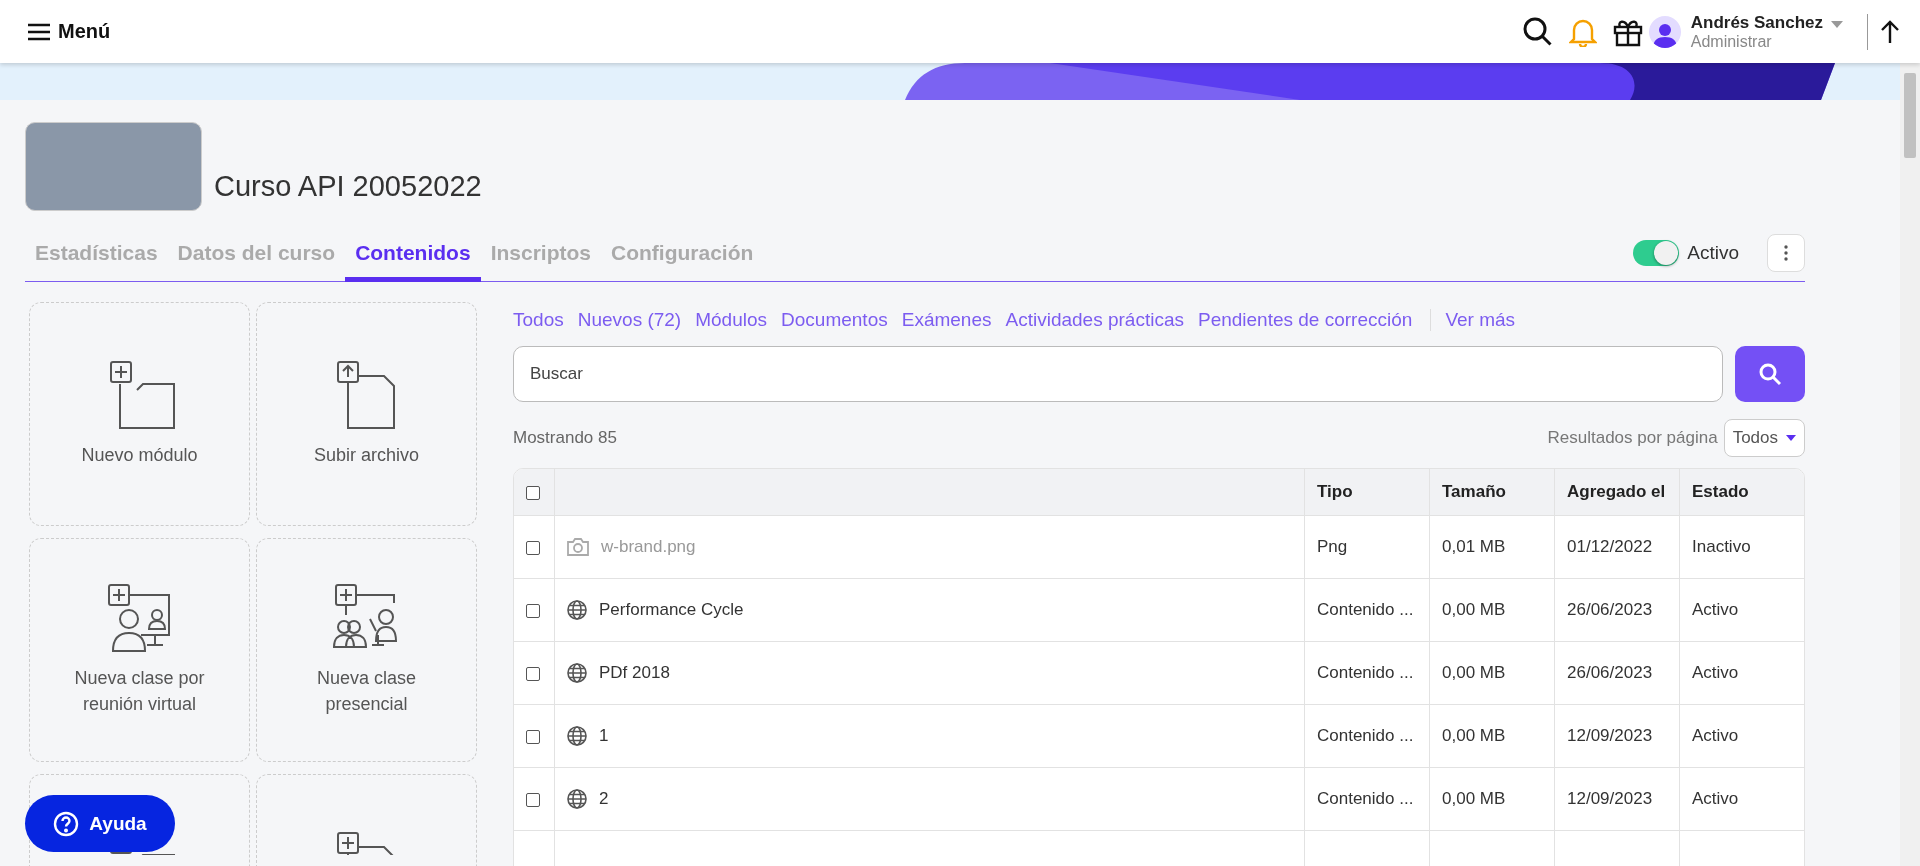  Describe the element at coordinates (671, 610) in the screenshot. I see `file-name: Performance Cycle` at that location.